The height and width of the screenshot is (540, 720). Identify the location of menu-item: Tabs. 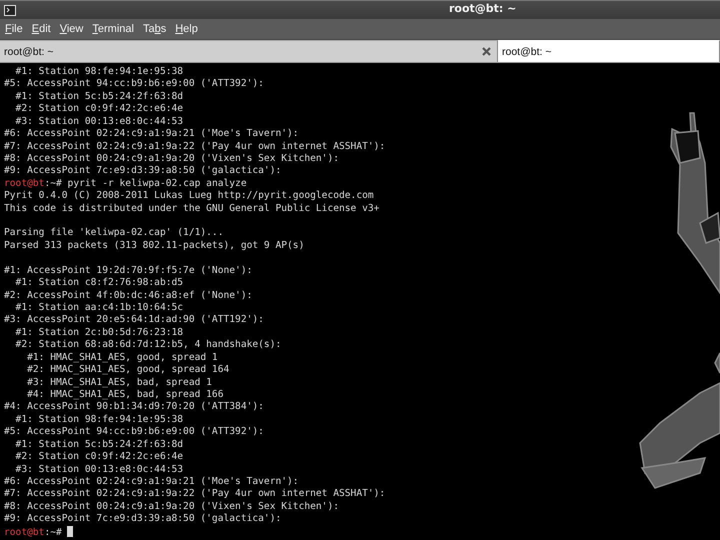
(154, 29).